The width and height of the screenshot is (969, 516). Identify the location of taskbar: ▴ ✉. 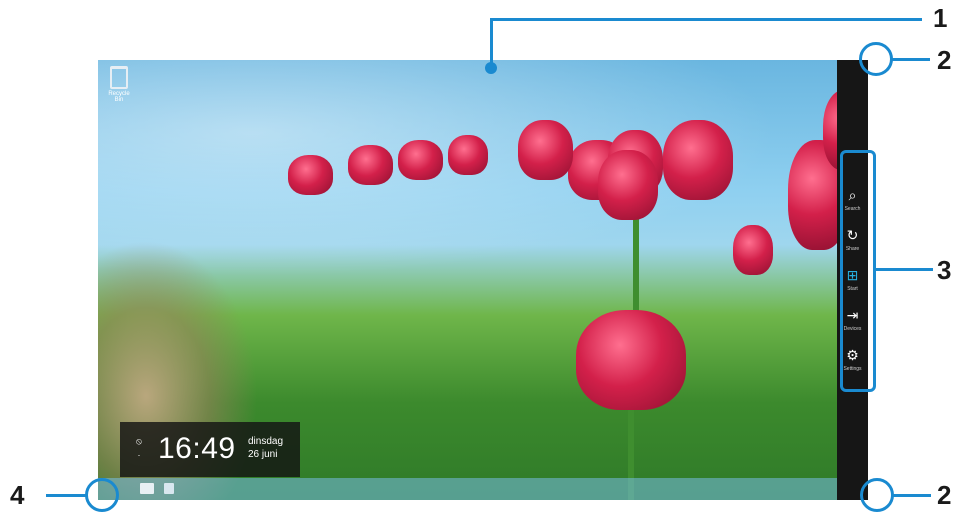
(483, 489).